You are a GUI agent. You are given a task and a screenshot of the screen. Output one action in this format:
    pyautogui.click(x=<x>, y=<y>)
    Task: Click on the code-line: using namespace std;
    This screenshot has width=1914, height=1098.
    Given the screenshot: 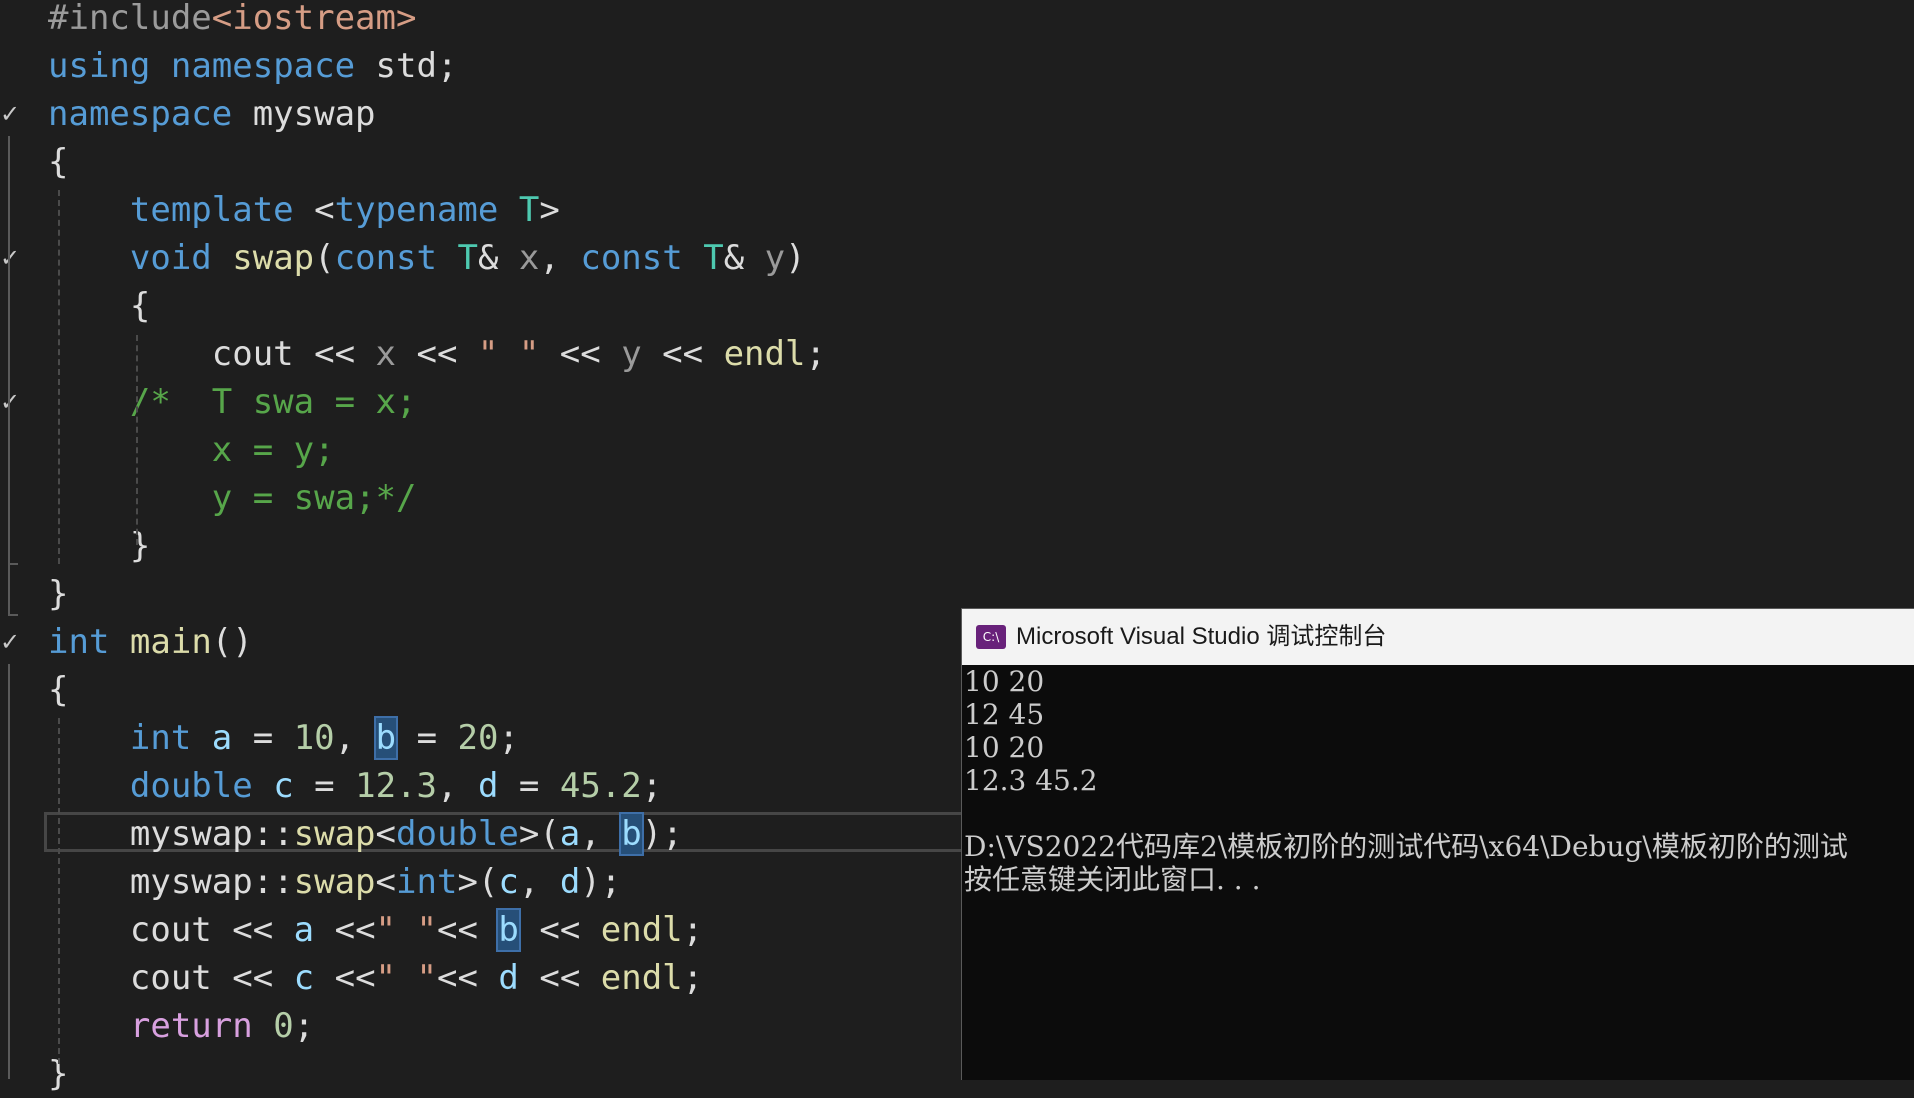 What is the action you would take?
    pyautogui.click(x=252, y=66)
    